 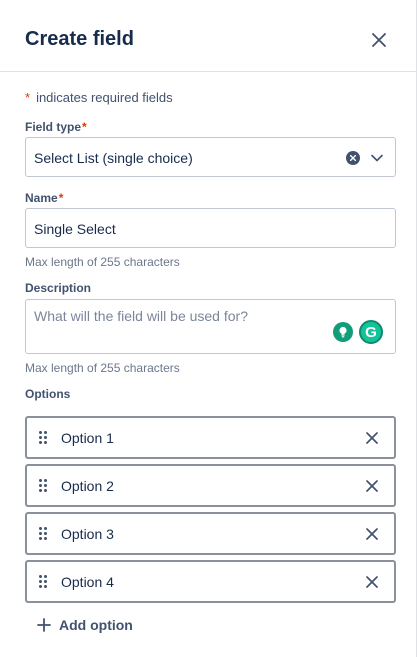 I want to click on name-hint: Max length of 255 characters, so click(x=102, y=262).